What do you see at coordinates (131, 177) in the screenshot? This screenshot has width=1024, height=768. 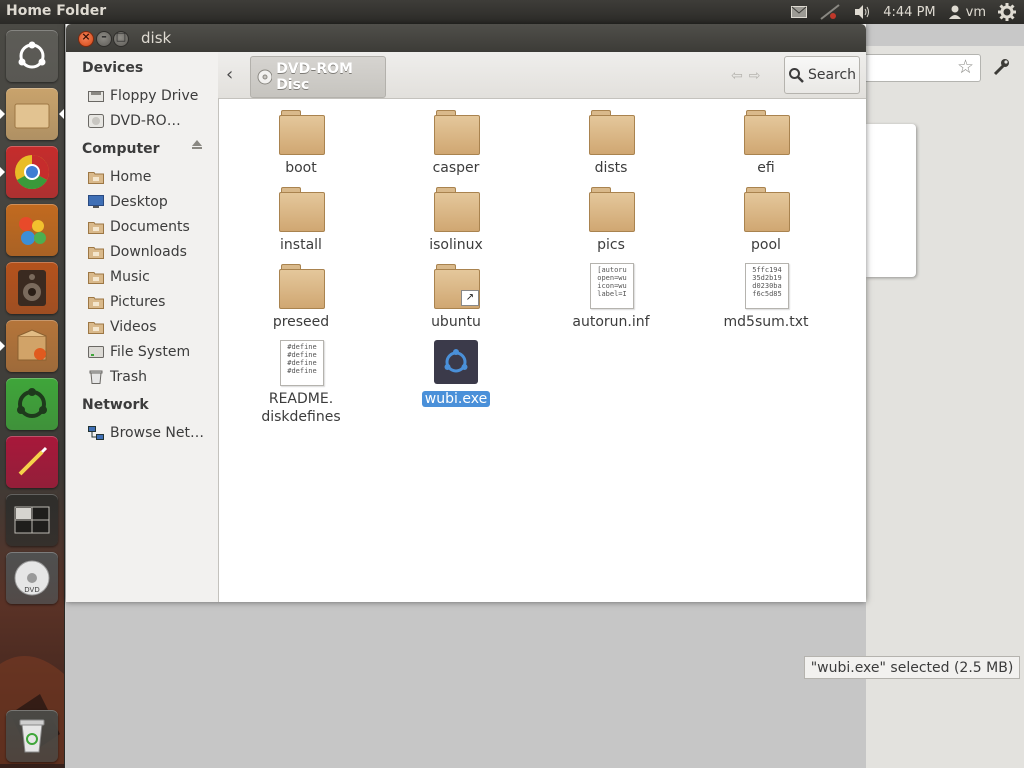 I see `sidebar-item-label: Home` at bounding box center [131, 177].